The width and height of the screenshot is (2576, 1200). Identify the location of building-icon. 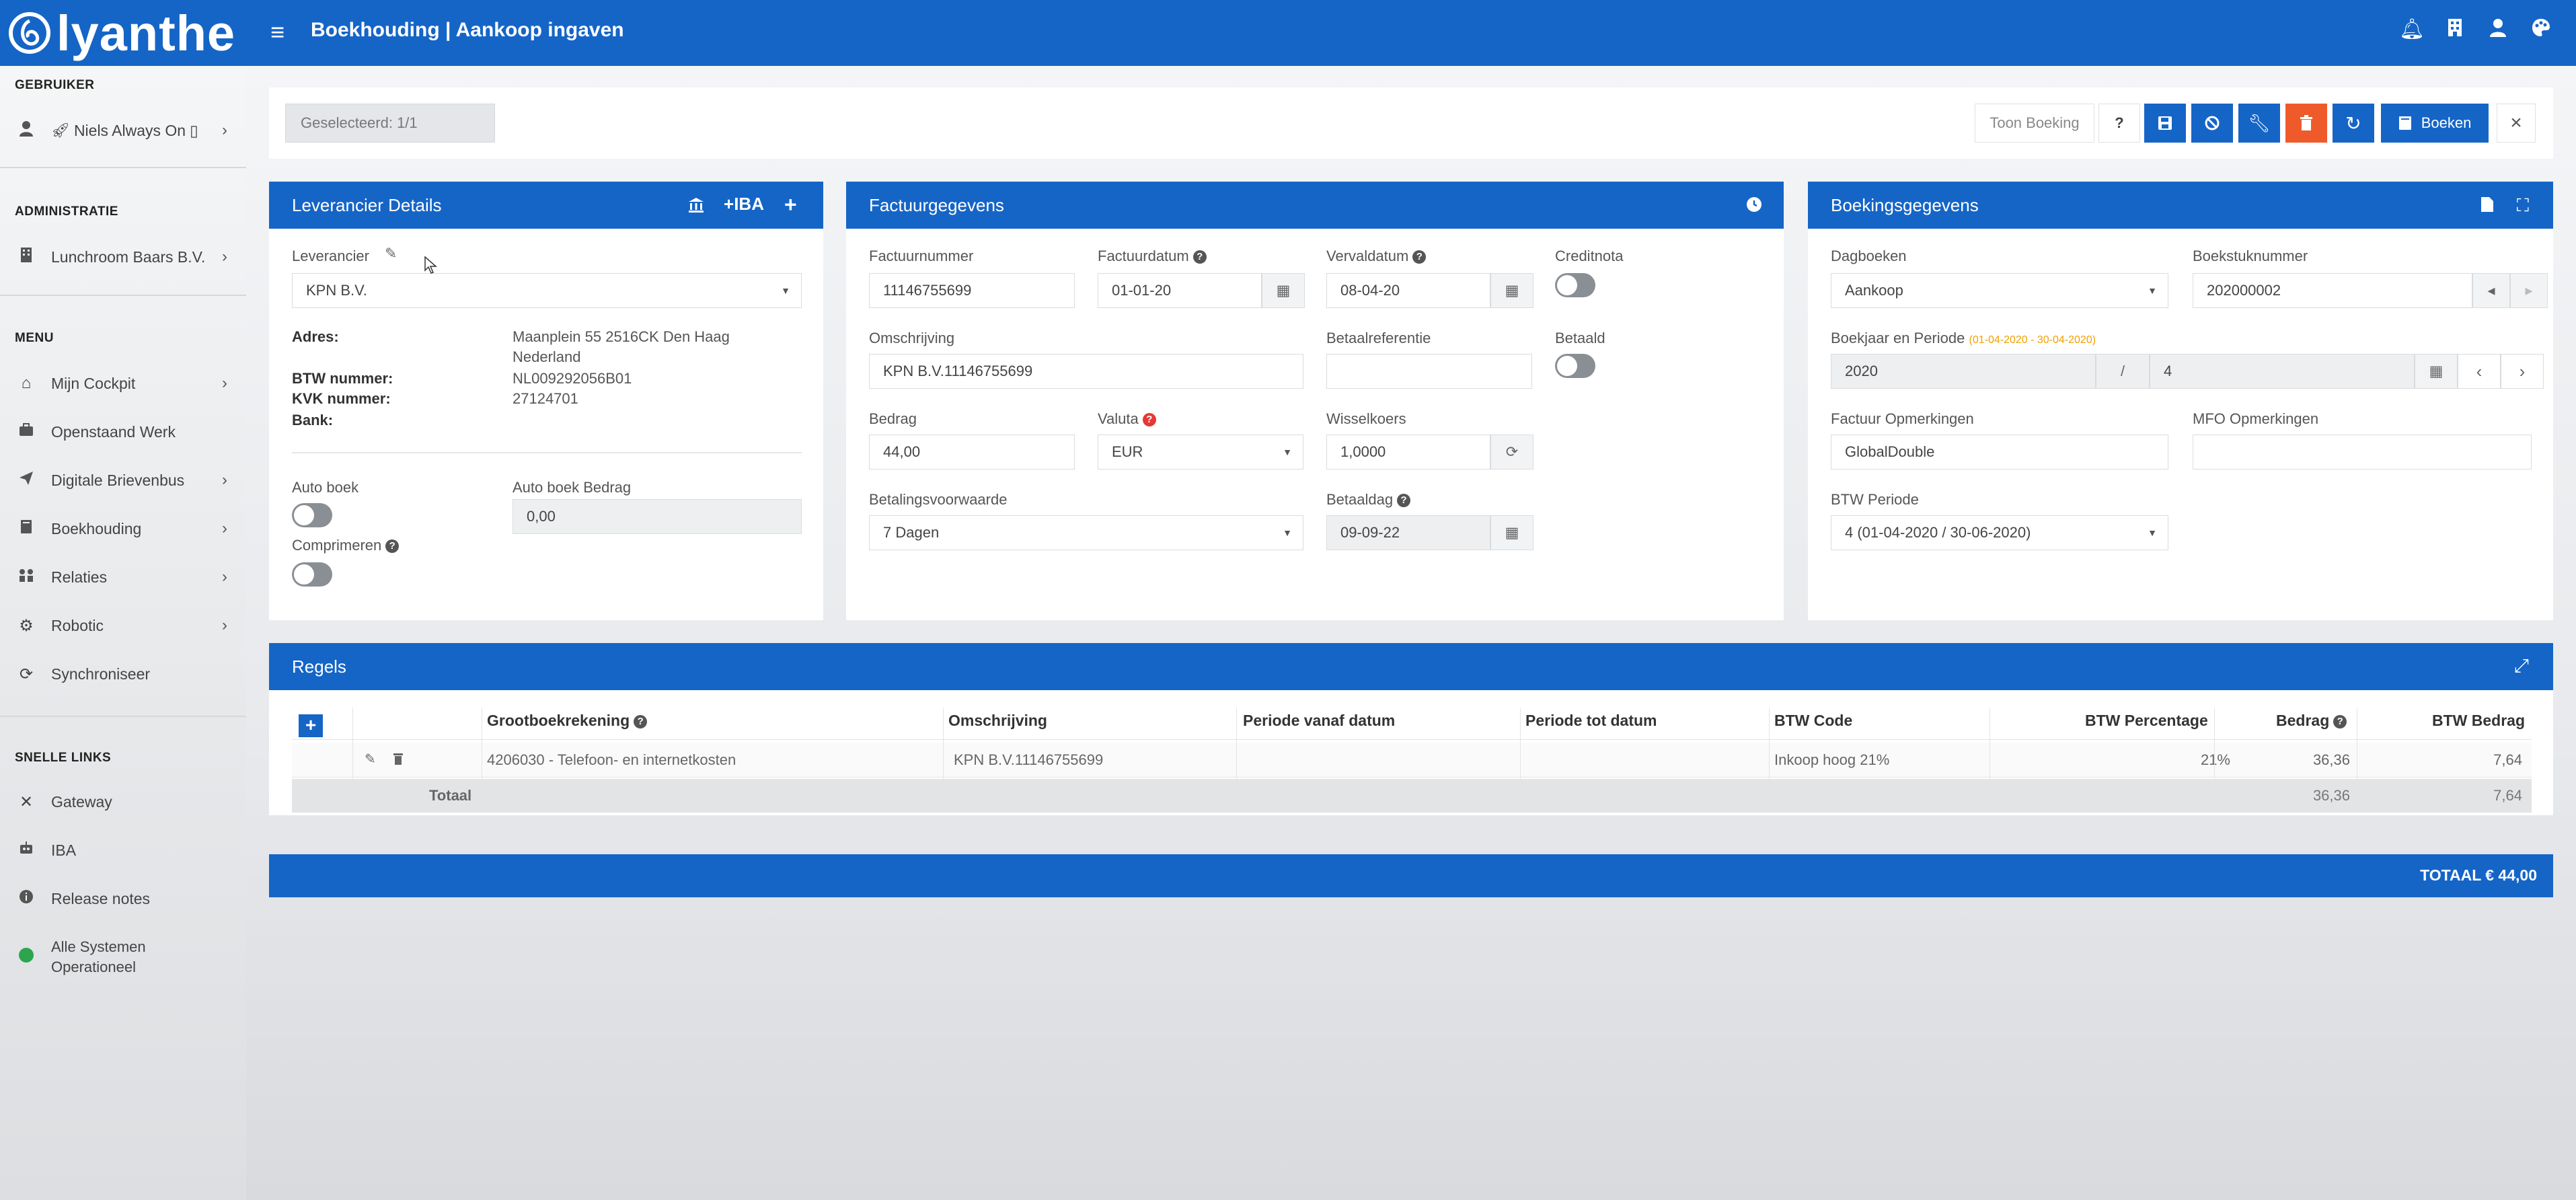
(2454, 32).